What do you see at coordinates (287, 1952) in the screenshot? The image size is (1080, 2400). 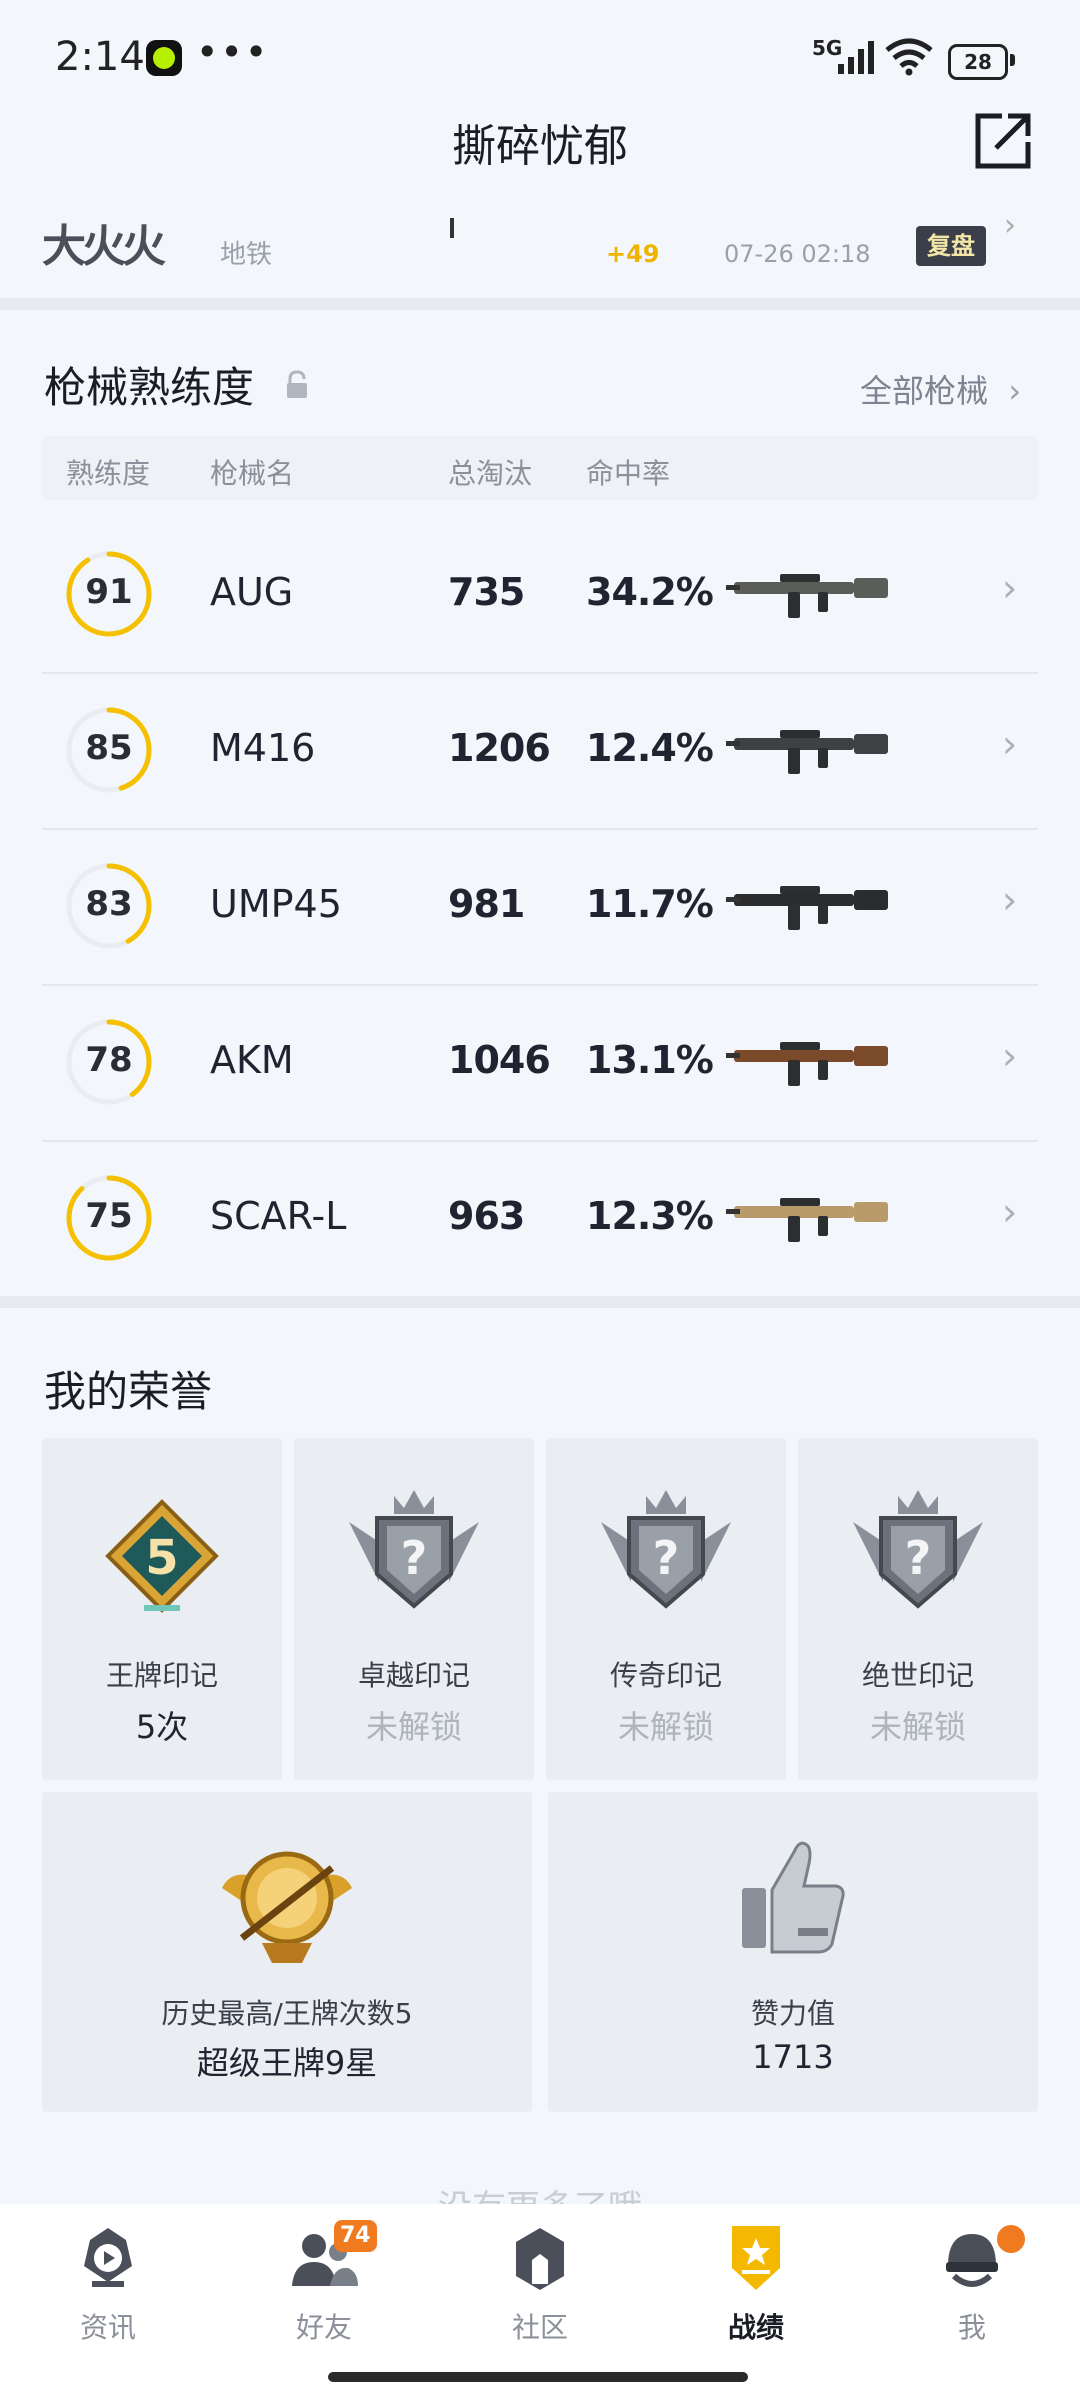 I see `highest-rank-card: 历史最高/王牌次数5 超级王牌9星` at bounding box center [287, 1952].